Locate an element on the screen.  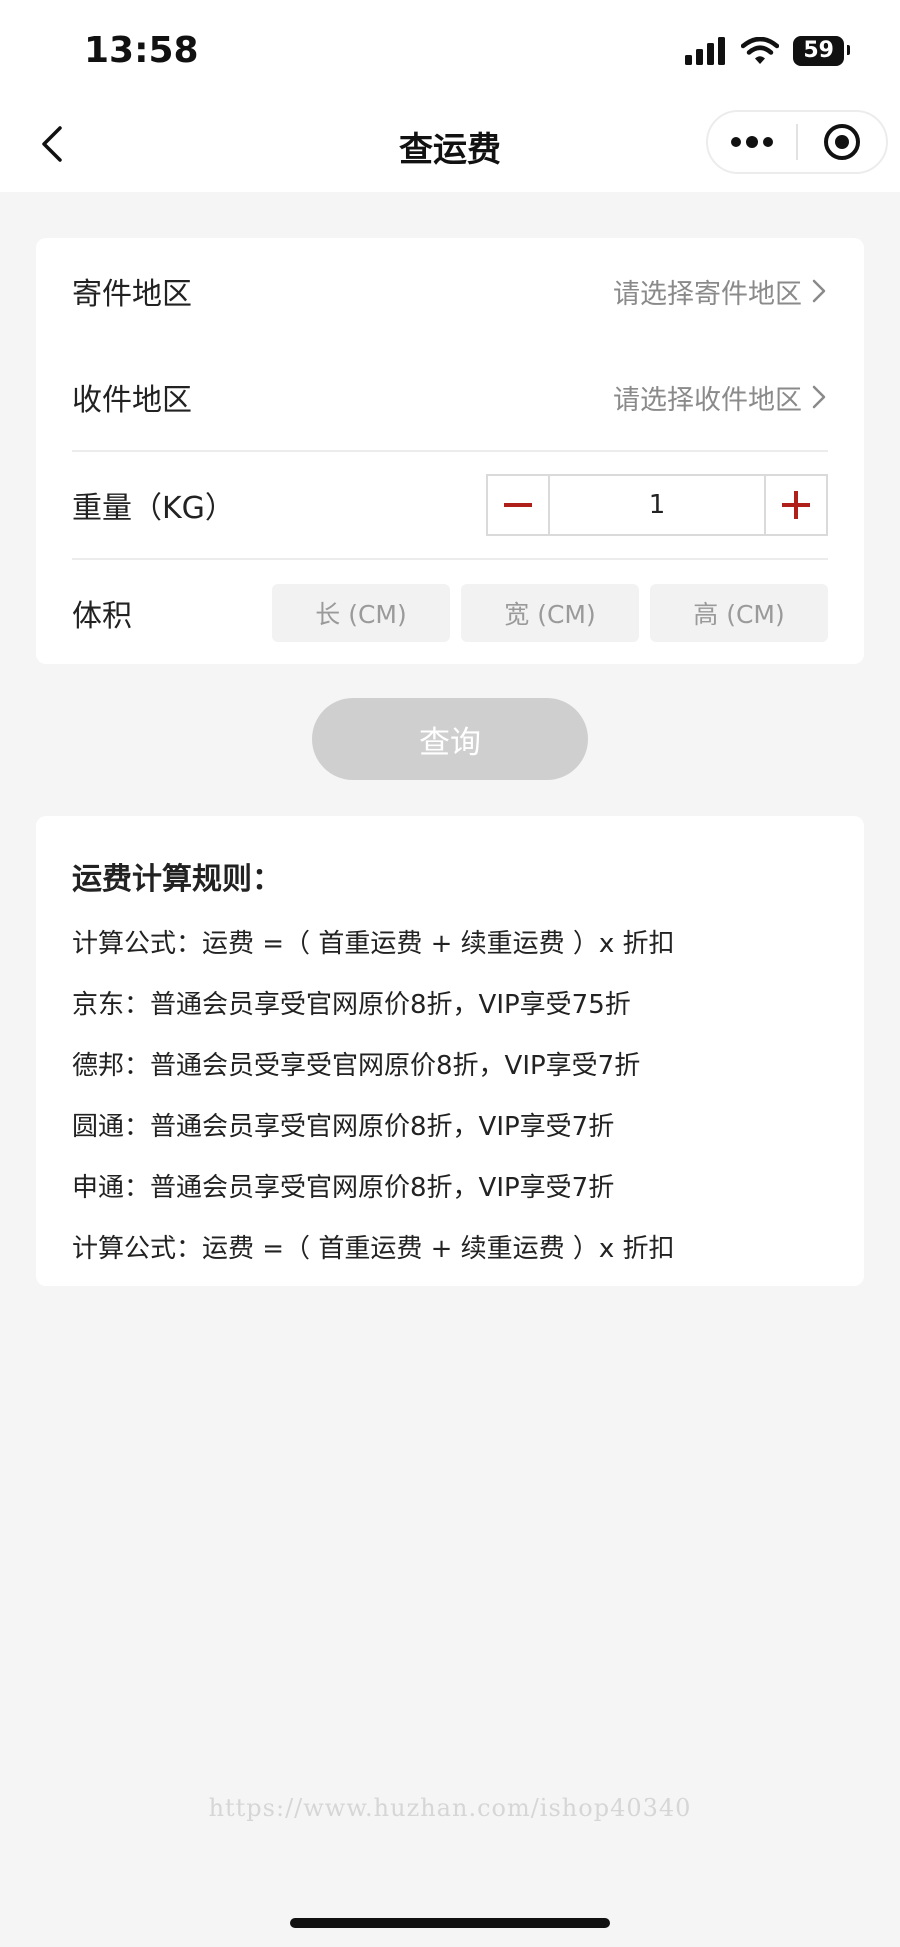
rule-line: 圆通：普通会员享受官网原价8折，VIP享受7折 is located at coordinates (343, 1127).